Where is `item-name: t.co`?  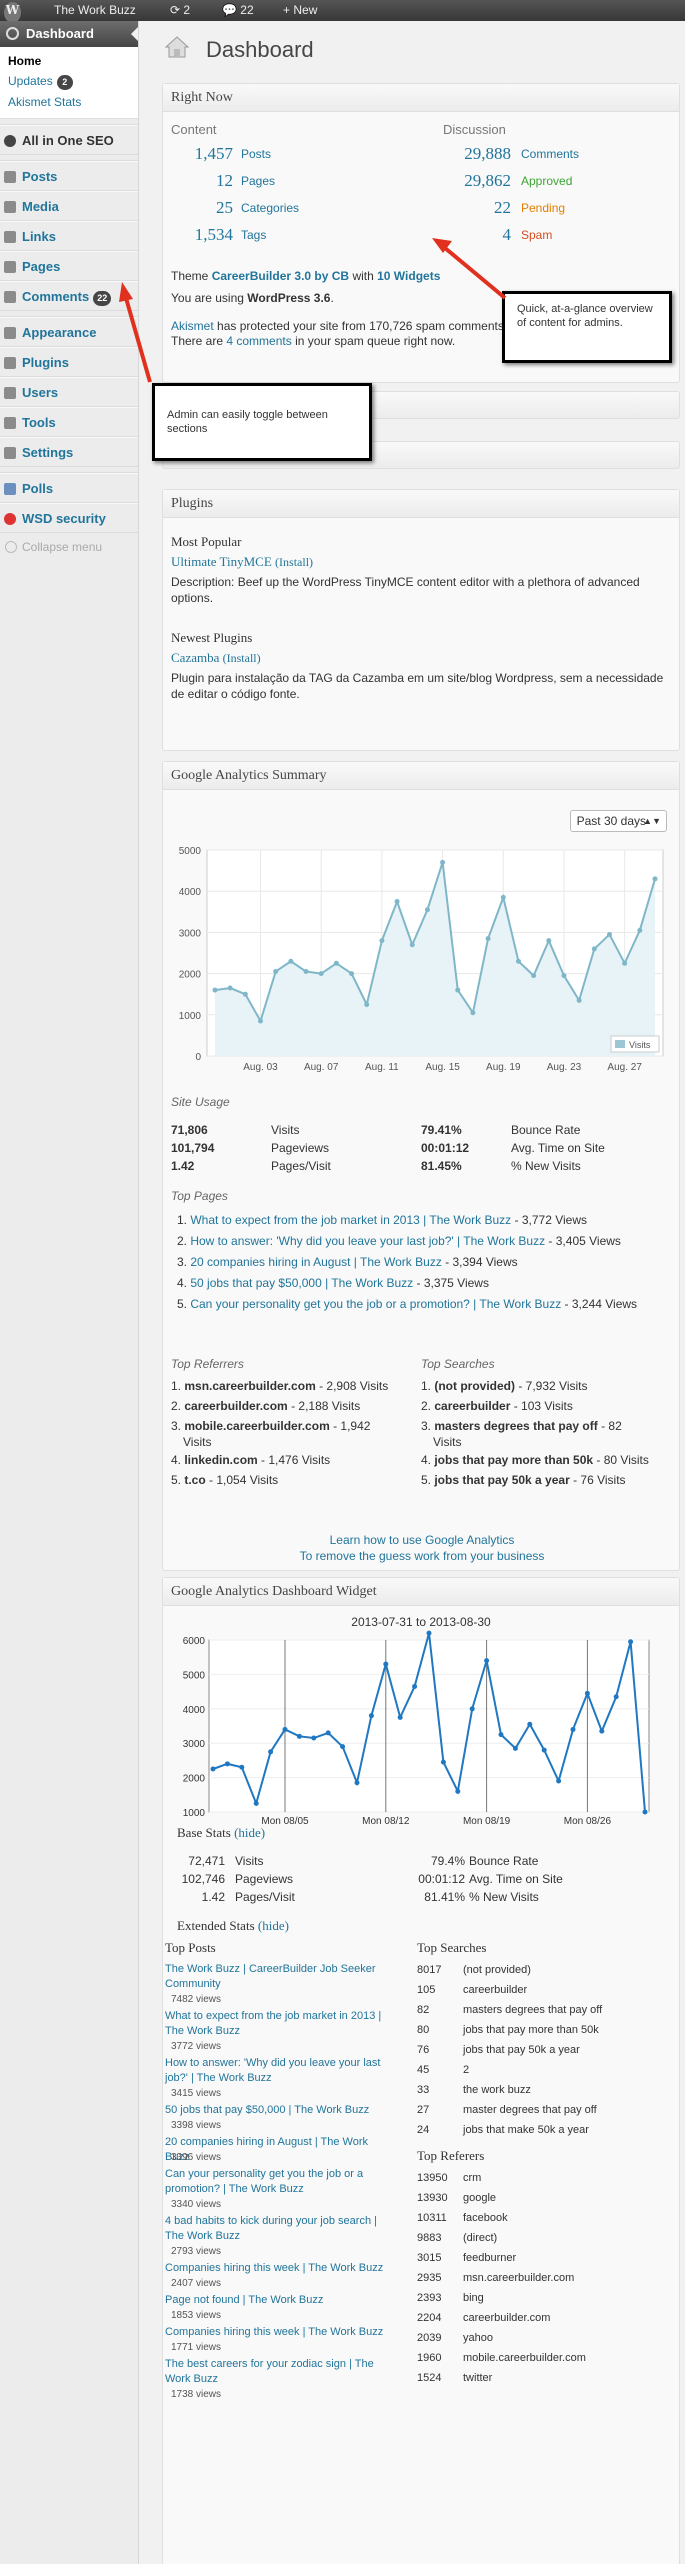
item-name: t.co is located at coordinates (195, 1480).